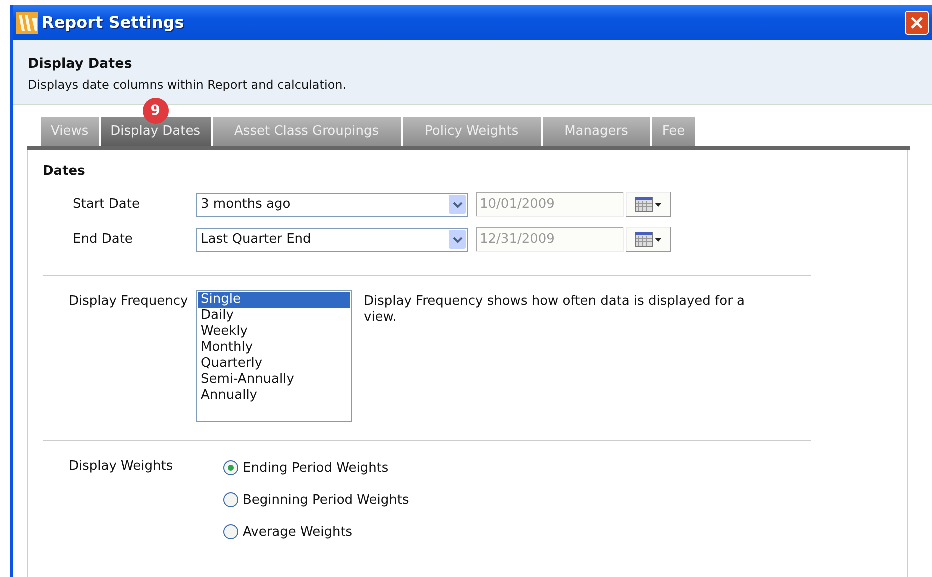 This screenshot has width=932, height=577. I want to click on group-heading: Dates, so click(64, 171).